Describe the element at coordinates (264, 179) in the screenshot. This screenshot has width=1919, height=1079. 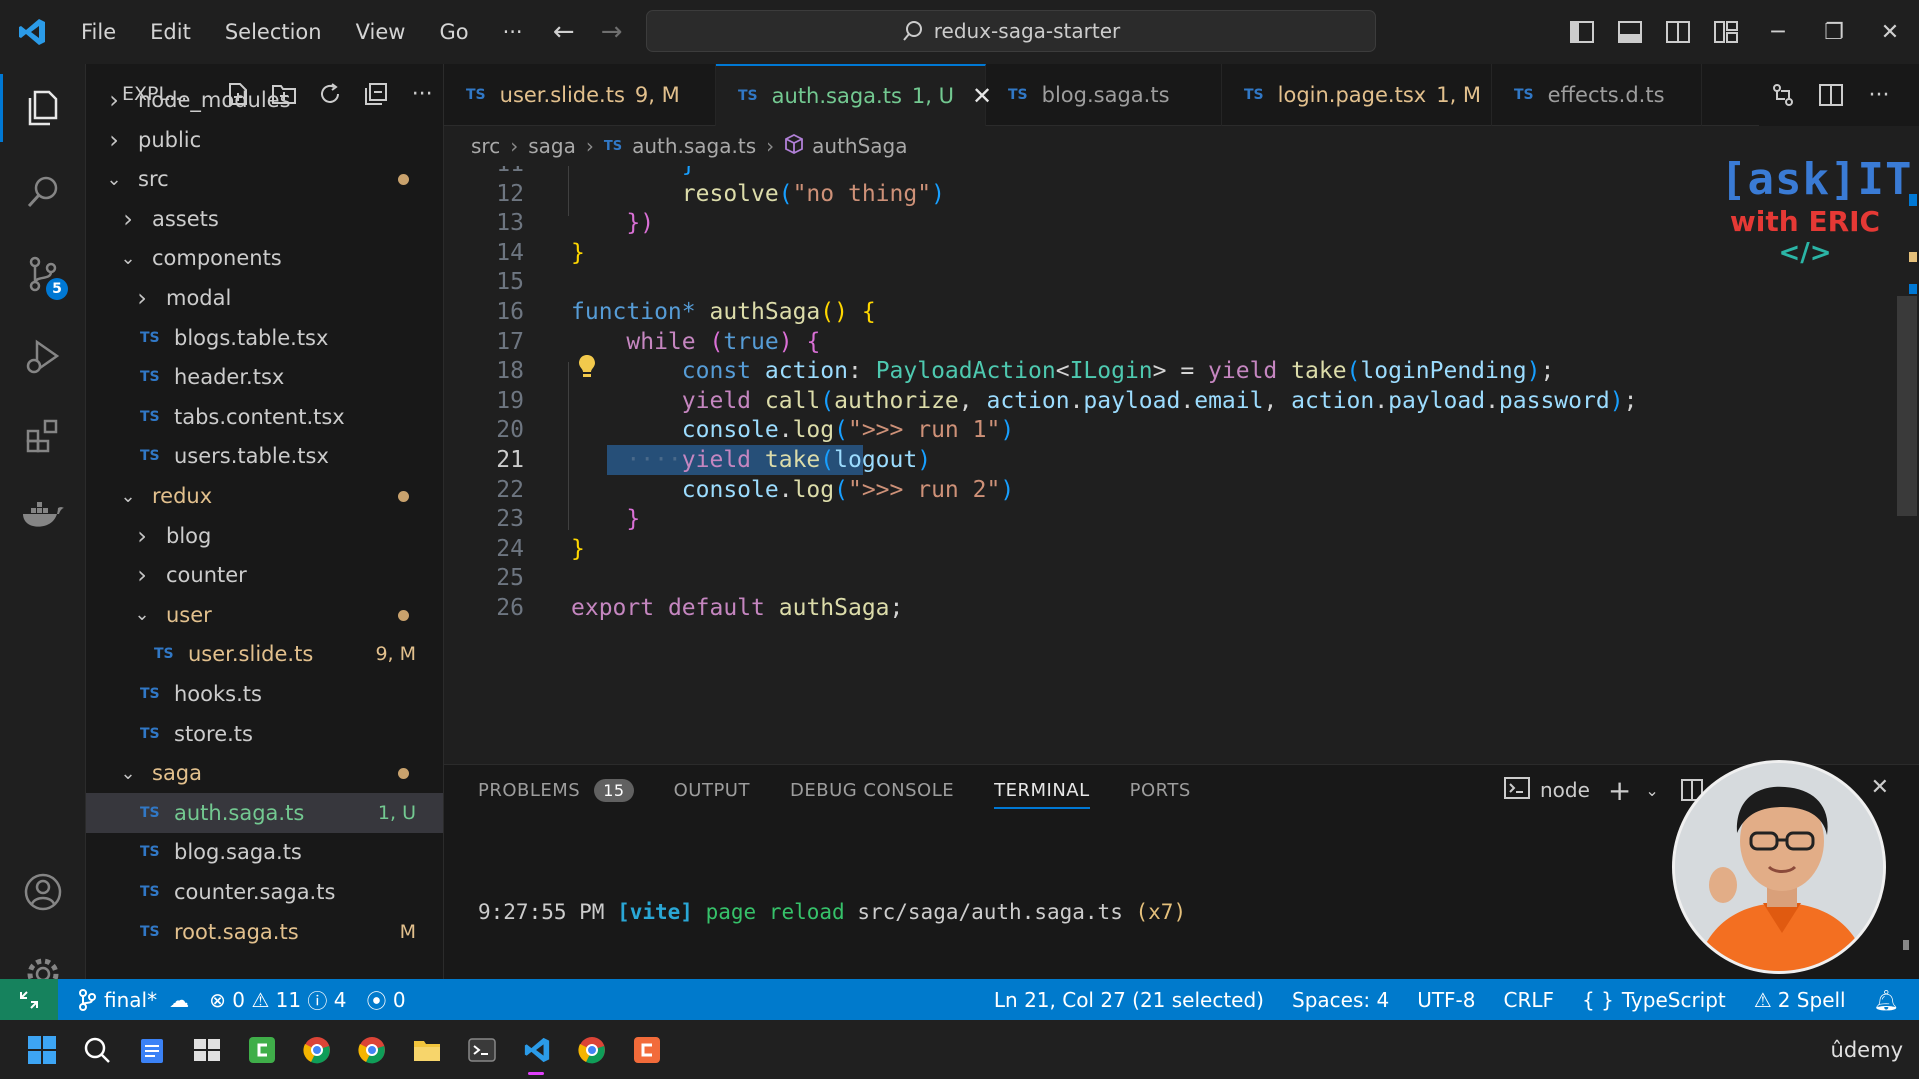
I see `tree-folder: ⌄ src` at that location.